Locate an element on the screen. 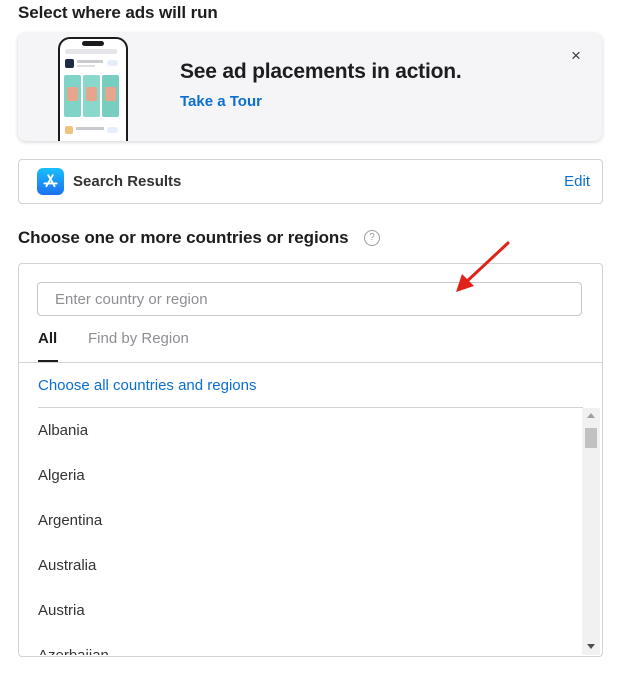 This screenshot has width=633, height=680. countries-title: Choose one or more countries or regions is located at coordinates (183, 237).